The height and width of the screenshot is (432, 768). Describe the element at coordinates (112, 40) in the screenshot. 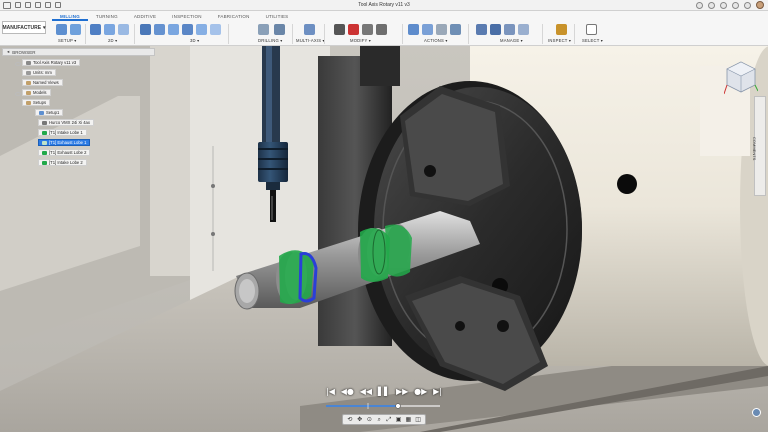

I see `group-2d: 2D` at that location.